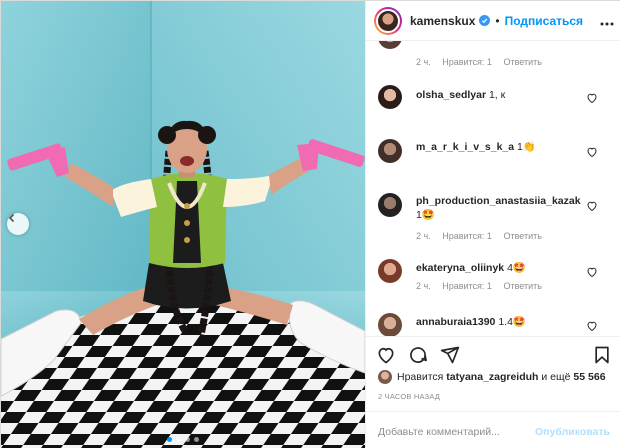 This screenshot has width=620, height=448. Describe the element at coordinates (451, 95) in the screenshot. I see `comment-username: olsha_sedlyar` at that location.